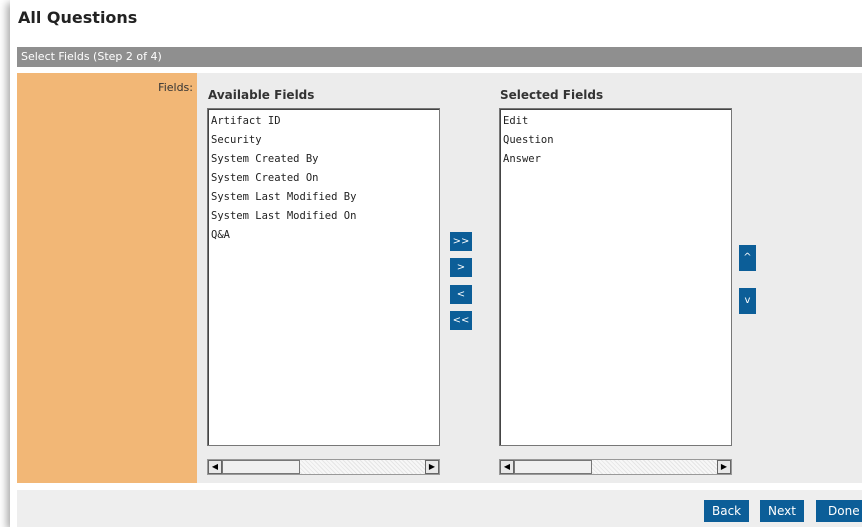 This screenshot has width=862, height=527. What do you see at coordinates (528, 159) in the screenshot?
I see `list-item: Answer` at bounding box center [528, 159].